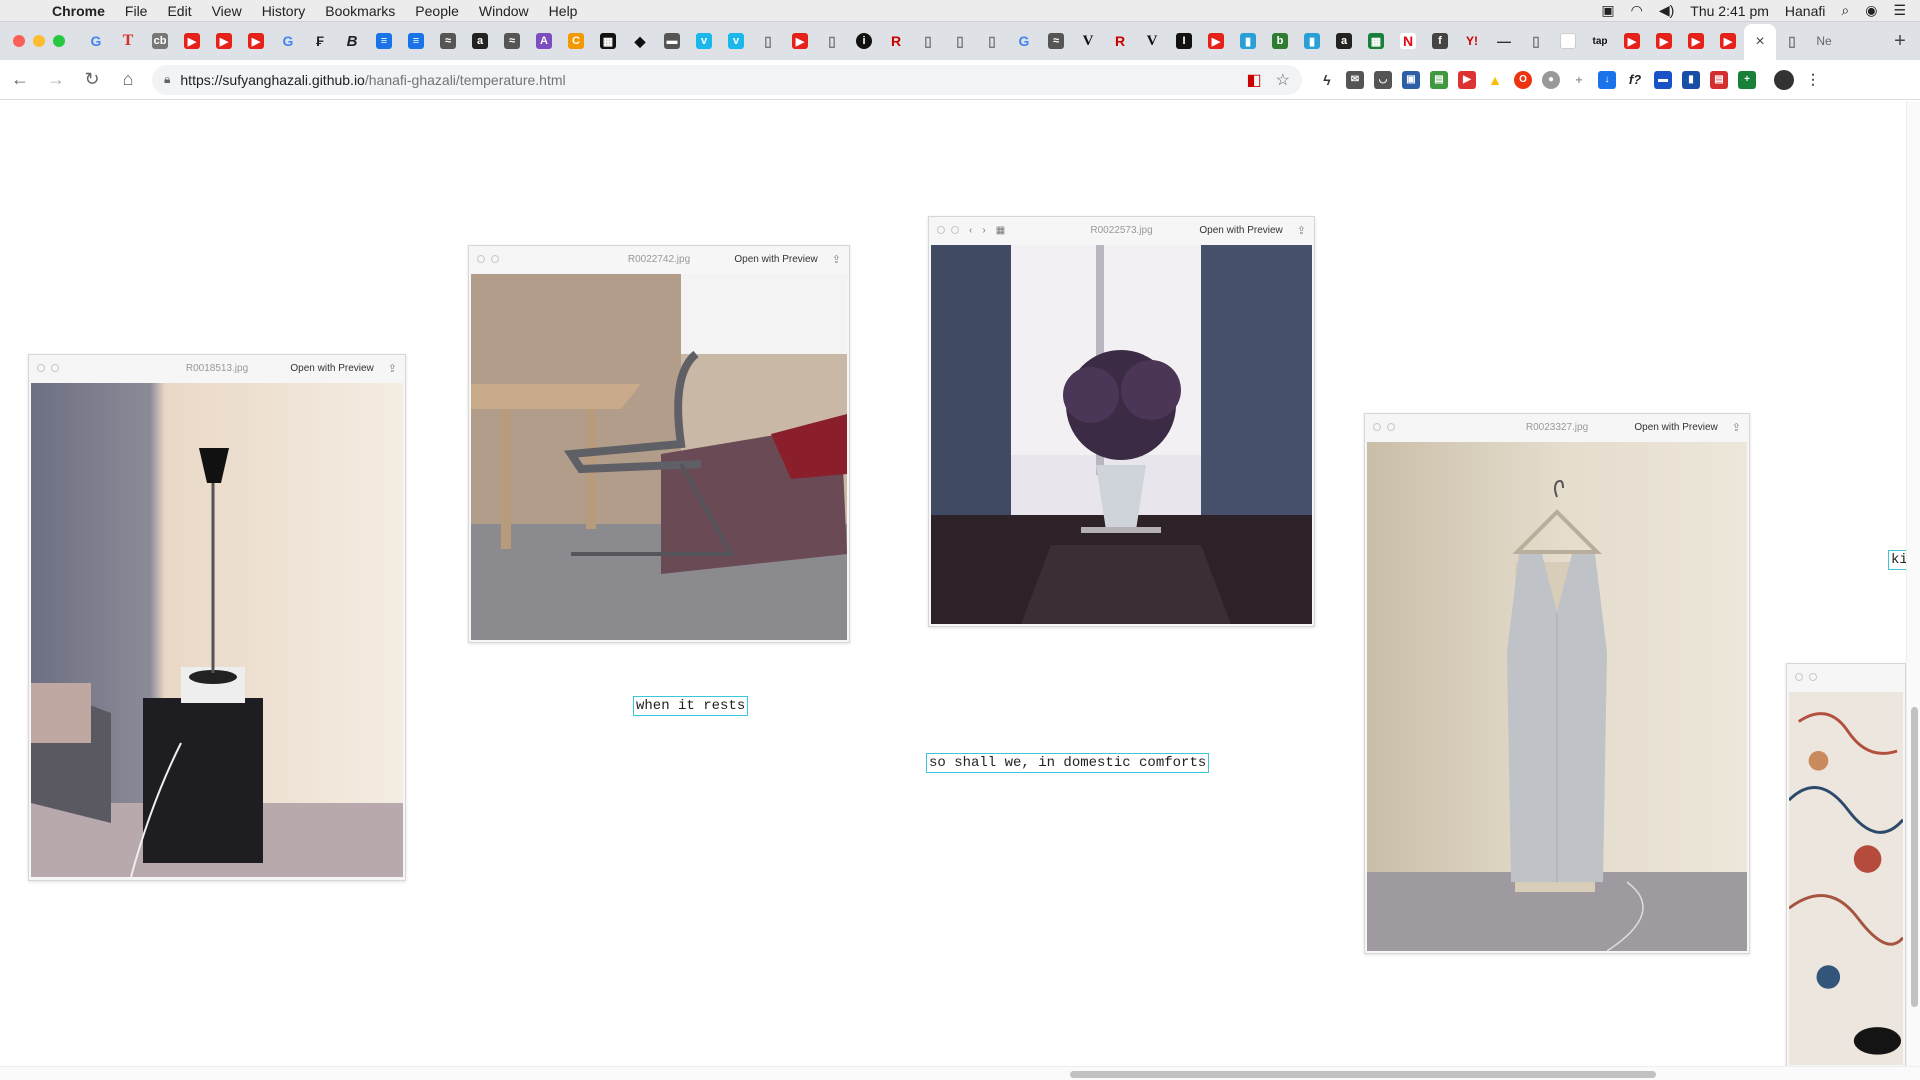  I want to click on plus-extension-icon: +, so click(1579, 80).